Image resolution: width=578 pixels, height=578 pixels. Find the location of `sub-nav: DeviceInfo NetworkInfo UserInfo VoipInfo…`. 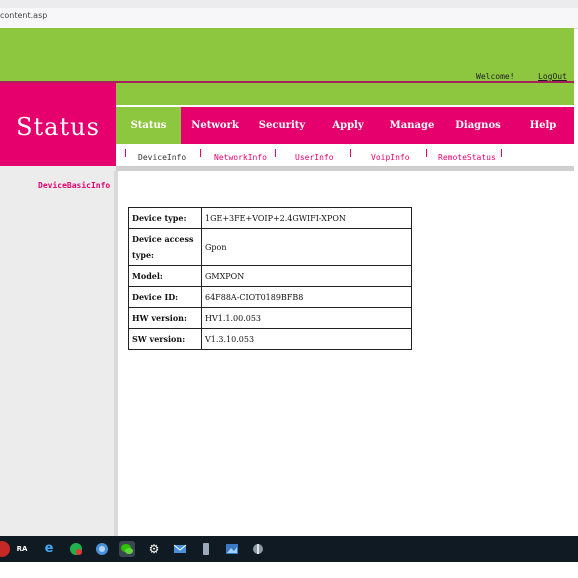

sub-nav: DeviceInfo NetworkInfo UserInfo VoipInfo… is located at coordinates (345, 155).